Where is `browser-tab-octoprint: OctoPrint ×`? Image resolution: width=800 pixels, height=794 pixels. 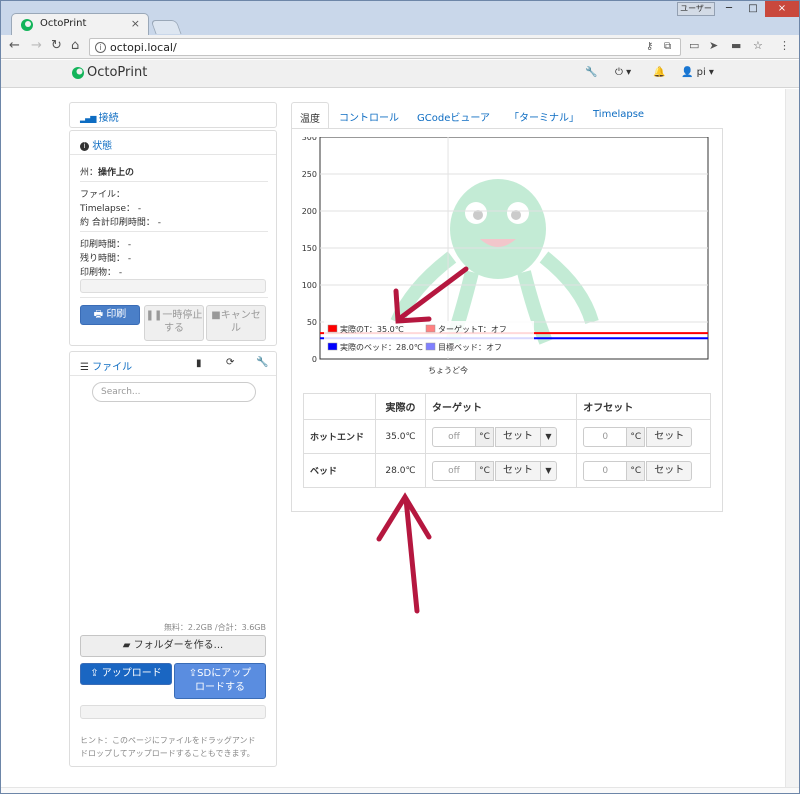
browser-tab-octoprint: OctoPrint × is located at coordinates (80, 24).